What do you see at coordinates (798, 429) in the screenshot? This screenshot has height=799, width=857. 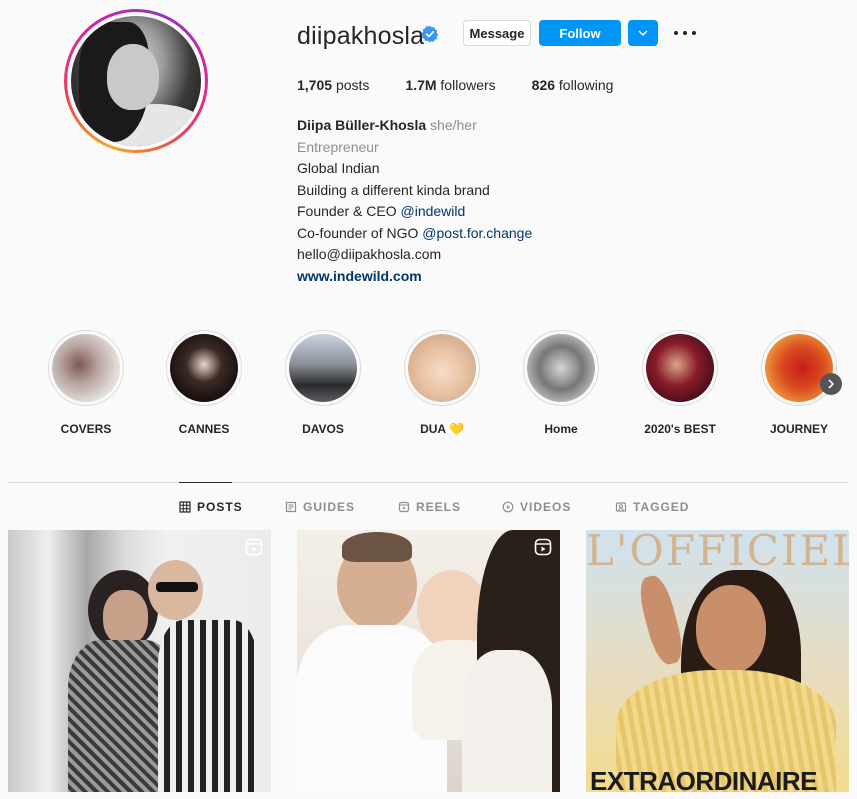 I see `highlight-label: JOURNEY` at bounding box center [798, 429].